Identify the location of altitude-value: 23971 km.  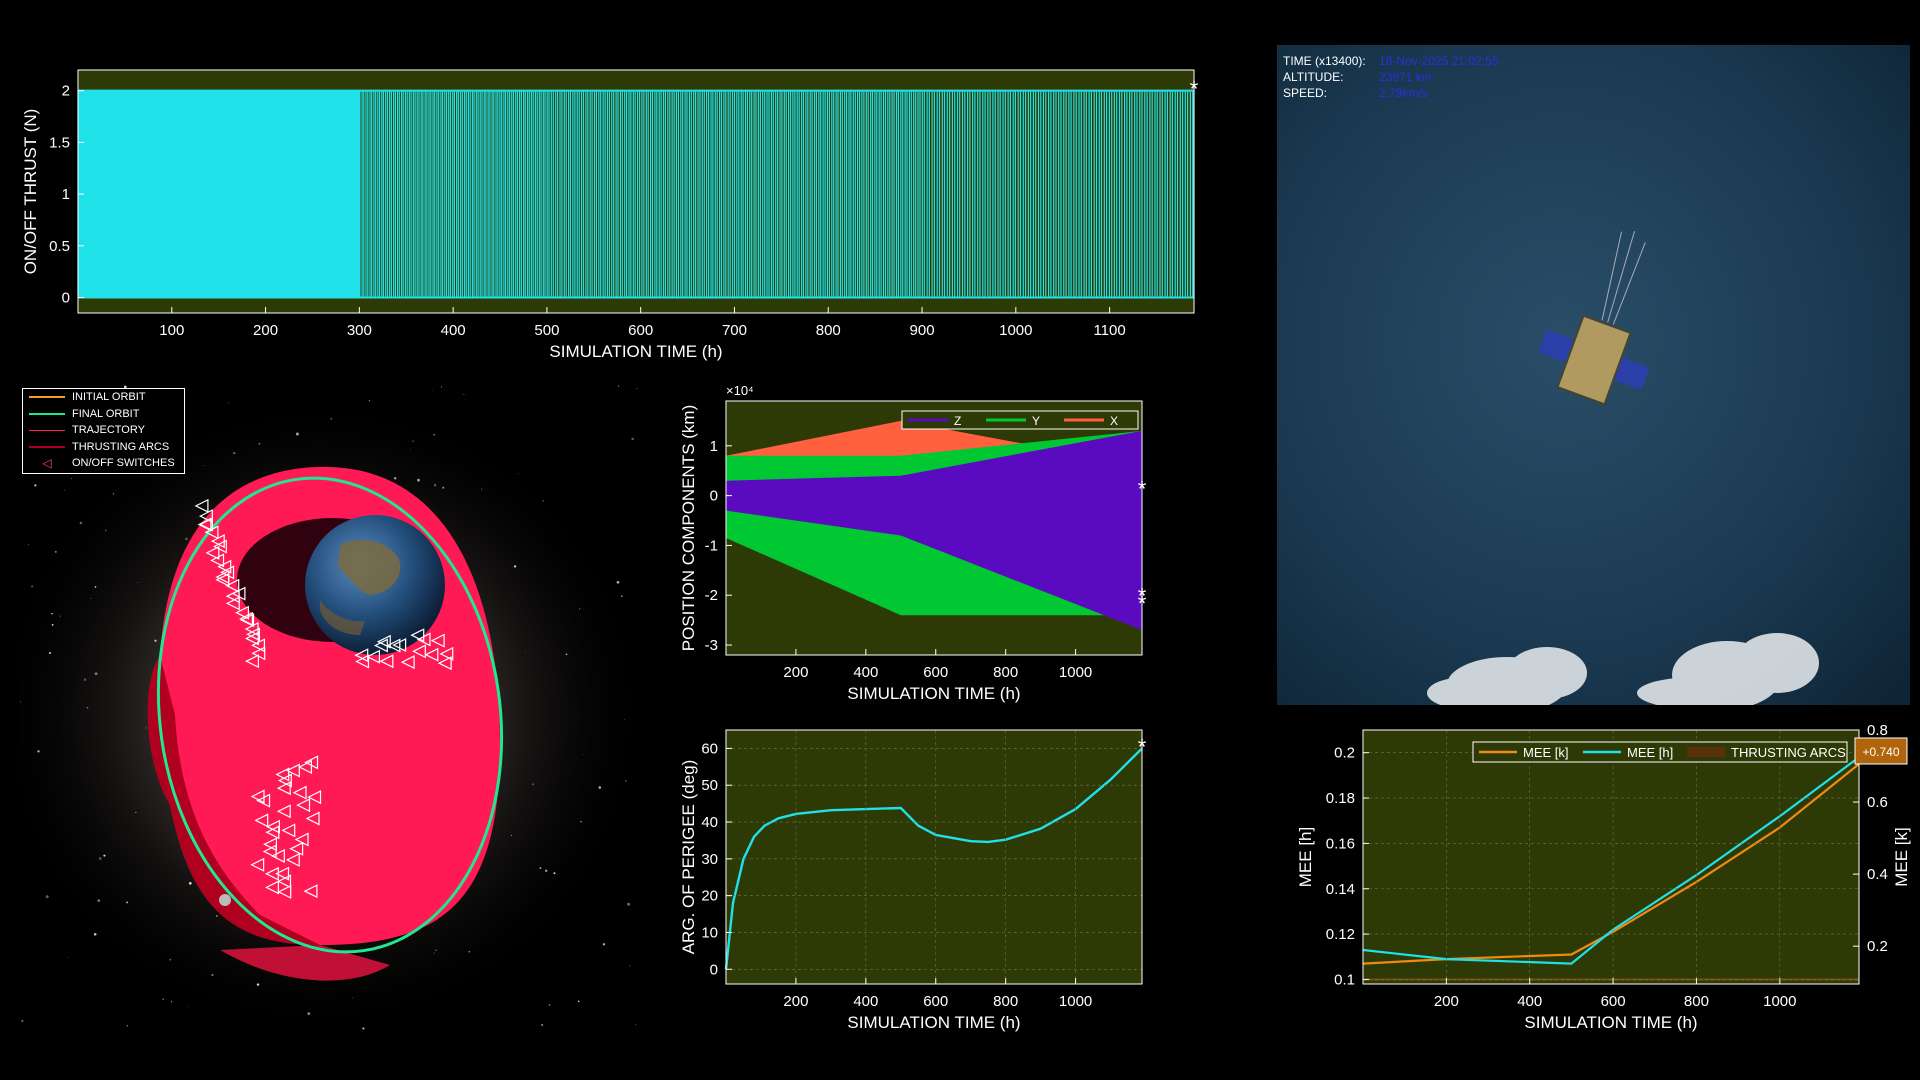
(1405, 77).